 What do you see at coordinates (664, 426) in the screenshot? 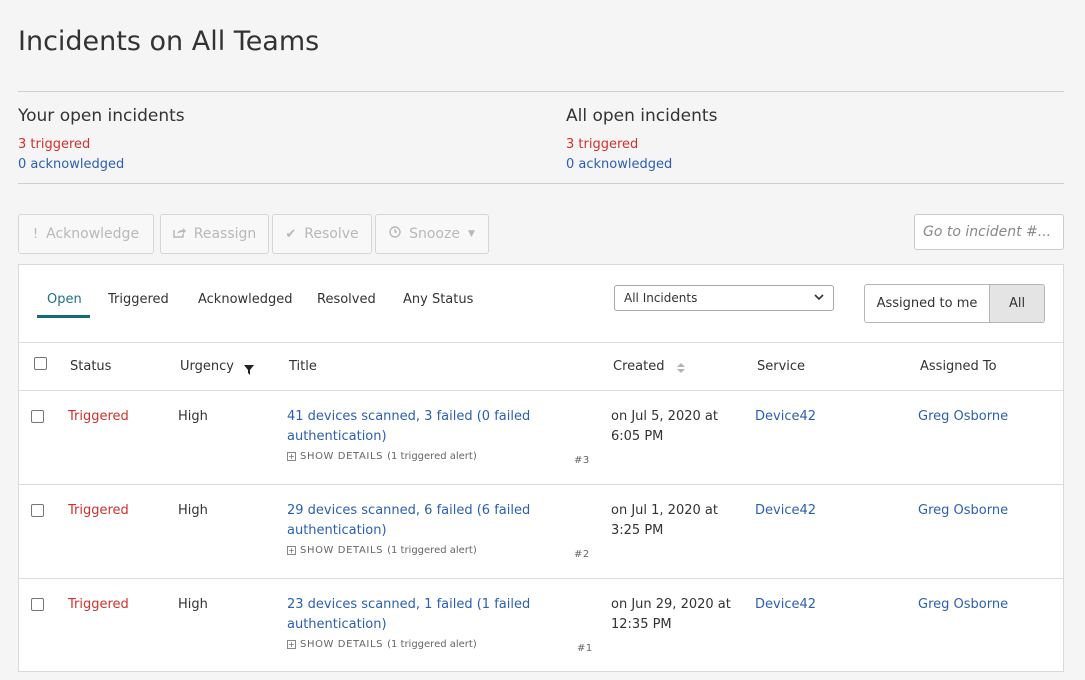
I see `created-date: on Jul 5, 2020 at 6:05 PM` at bounding box center [664, 426].